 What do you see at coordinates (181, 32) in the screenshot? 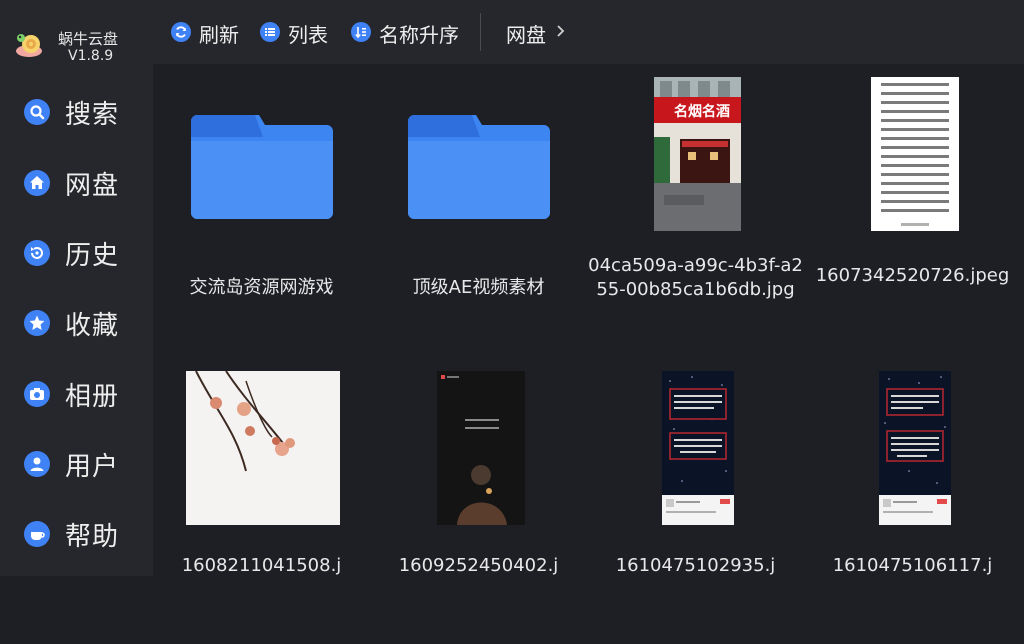
I see `refresh-icon` at bounding box center [181, 32].